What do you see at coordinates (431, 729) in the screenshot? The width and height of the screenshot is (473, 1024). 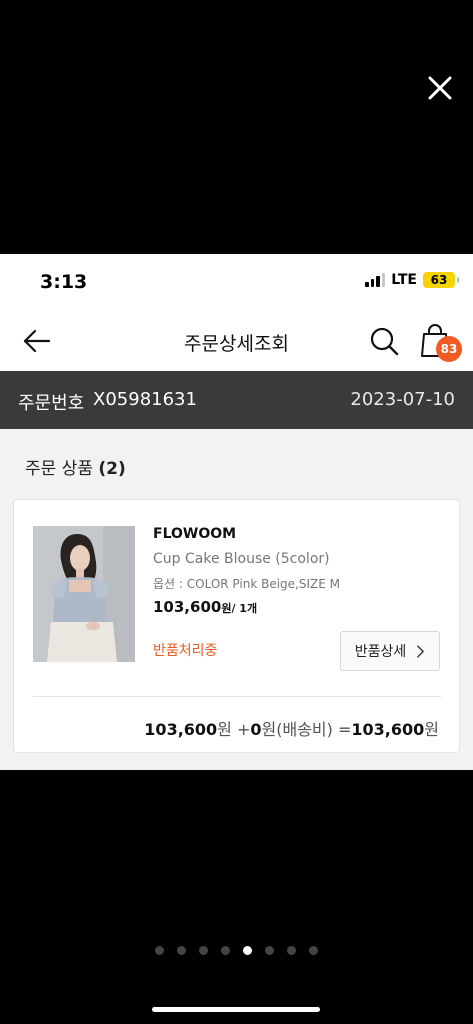 I see `summary-won: 원` at bounding box center [431, 729].